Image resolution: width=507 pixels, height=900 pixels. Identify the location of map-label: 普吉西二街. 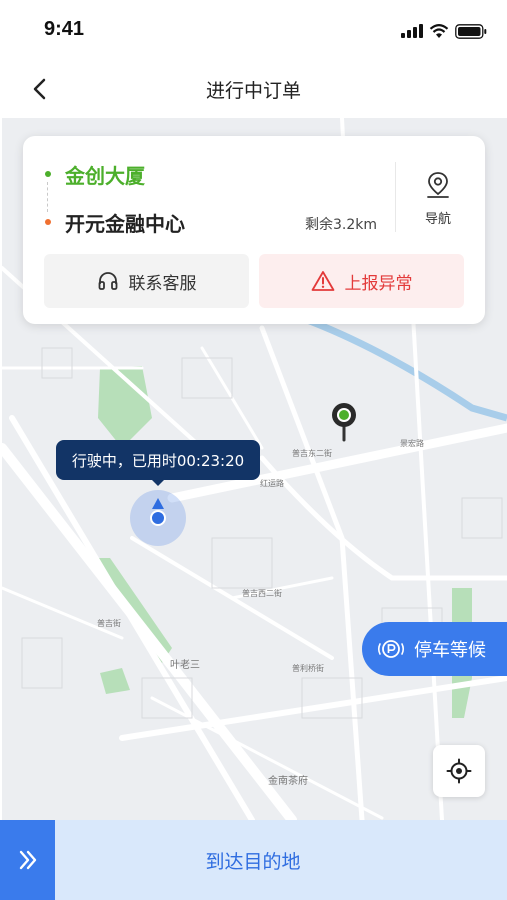
(262, 593).